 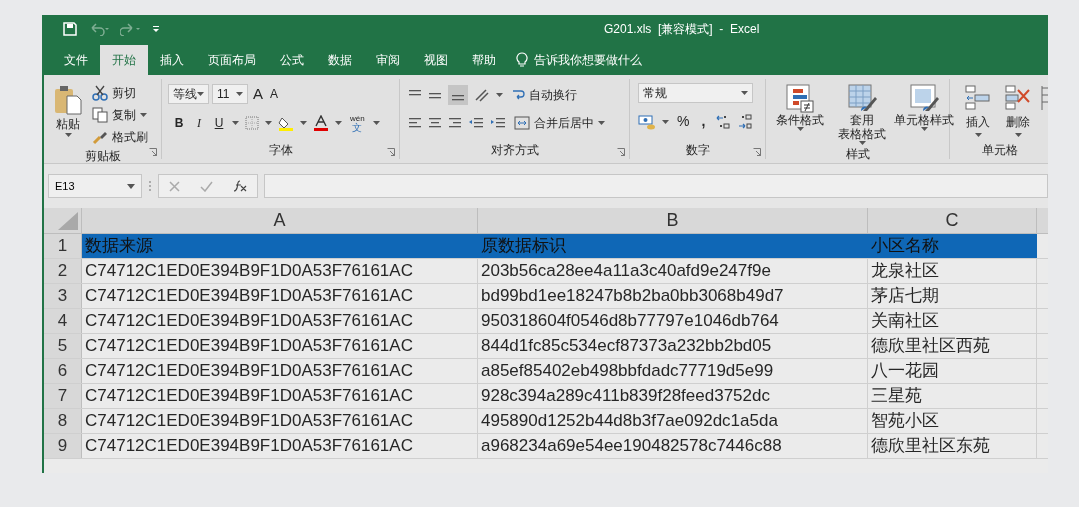 What do you see at coordinates (100, 137) in the screenshot?
I see `paintbrush-icon` at bounding box center [100, 137].